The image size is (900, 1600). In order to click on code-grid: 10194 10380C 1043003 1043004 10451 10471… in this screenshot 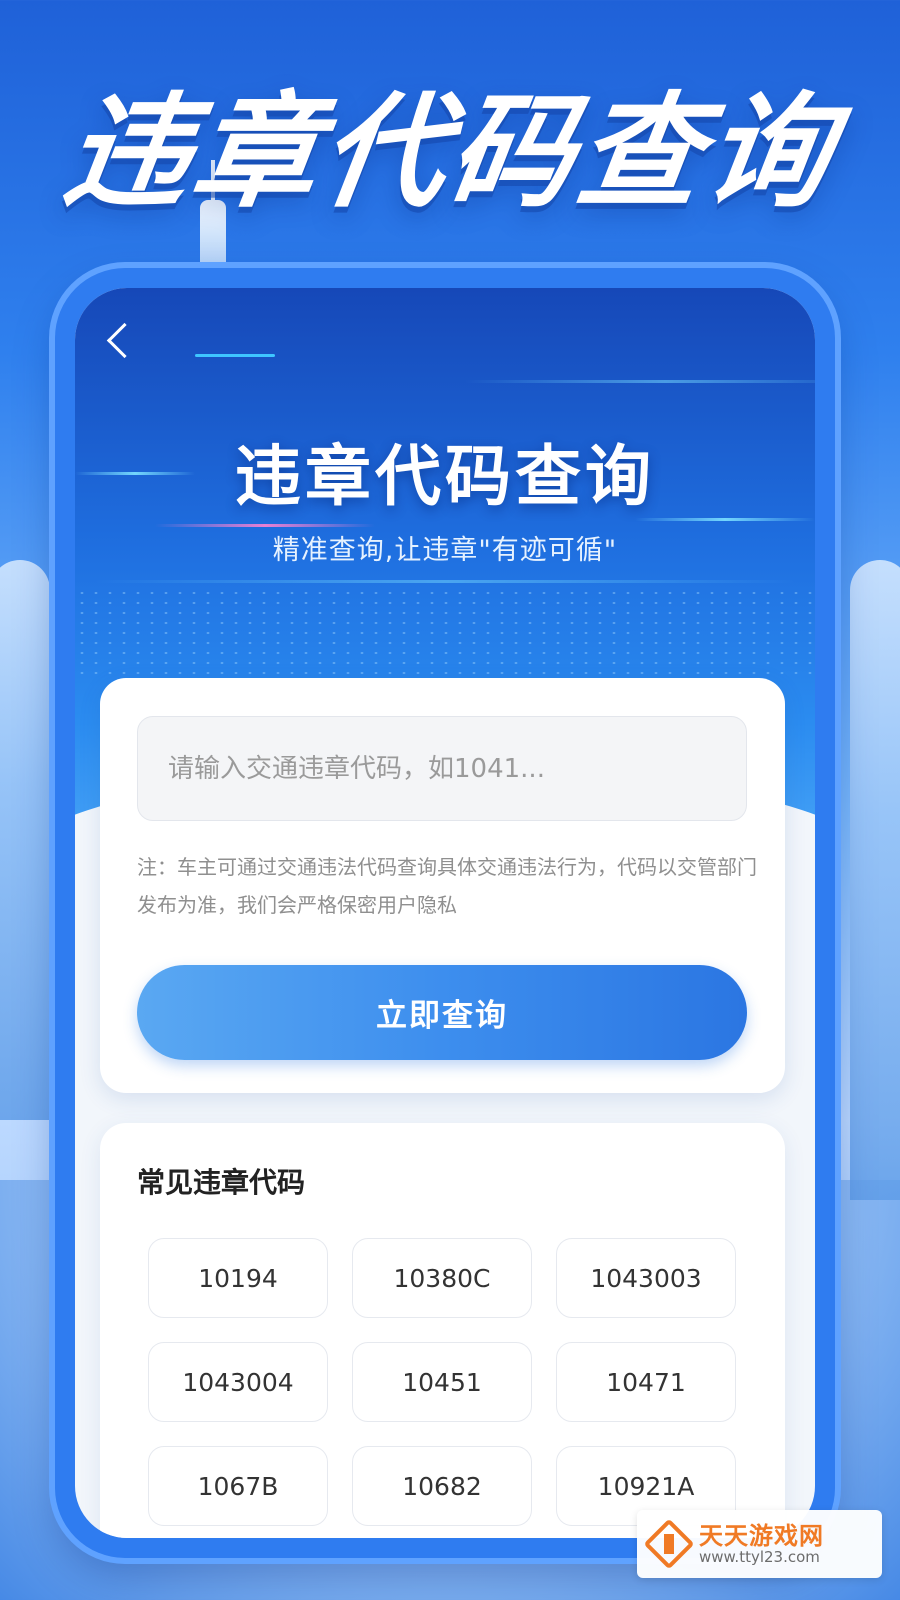, I will do `click(442, 1382)`.